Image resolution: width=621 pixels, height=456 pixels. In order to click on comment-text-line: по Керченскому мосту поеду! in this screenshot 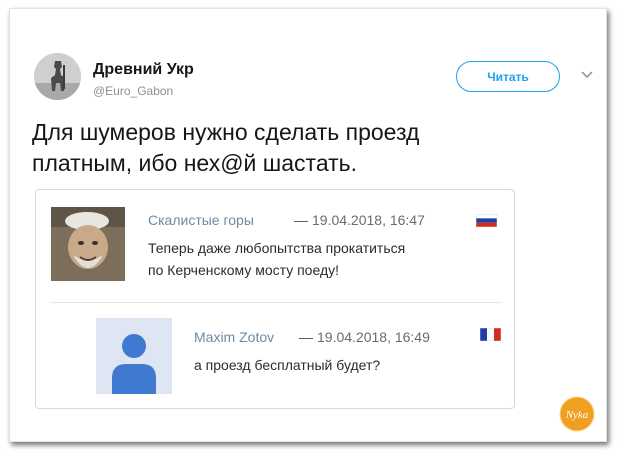, I will do `click(244, 270)`.